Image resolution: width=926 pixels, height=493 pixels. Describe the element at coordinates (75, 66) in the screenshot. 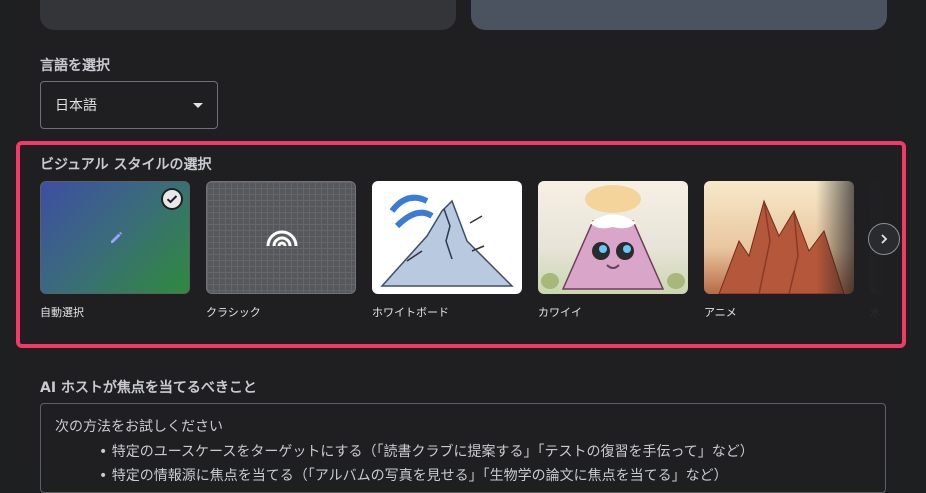

I see `language-label: 言語を選択` at that location.